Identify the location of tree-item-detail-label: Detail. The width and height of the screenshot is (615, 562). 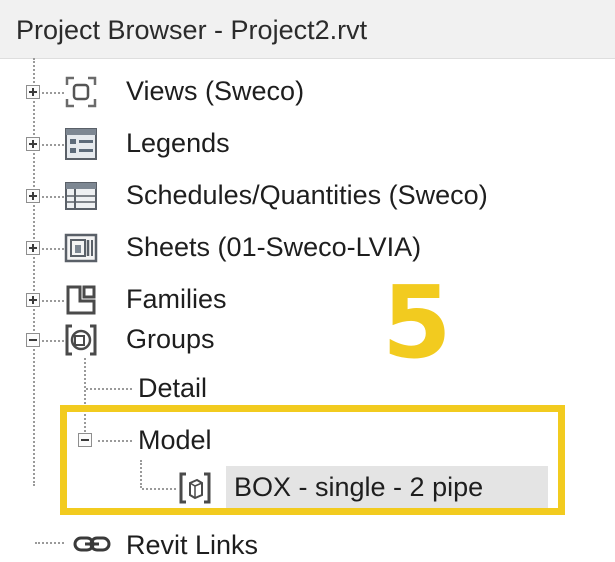
(172, 388).